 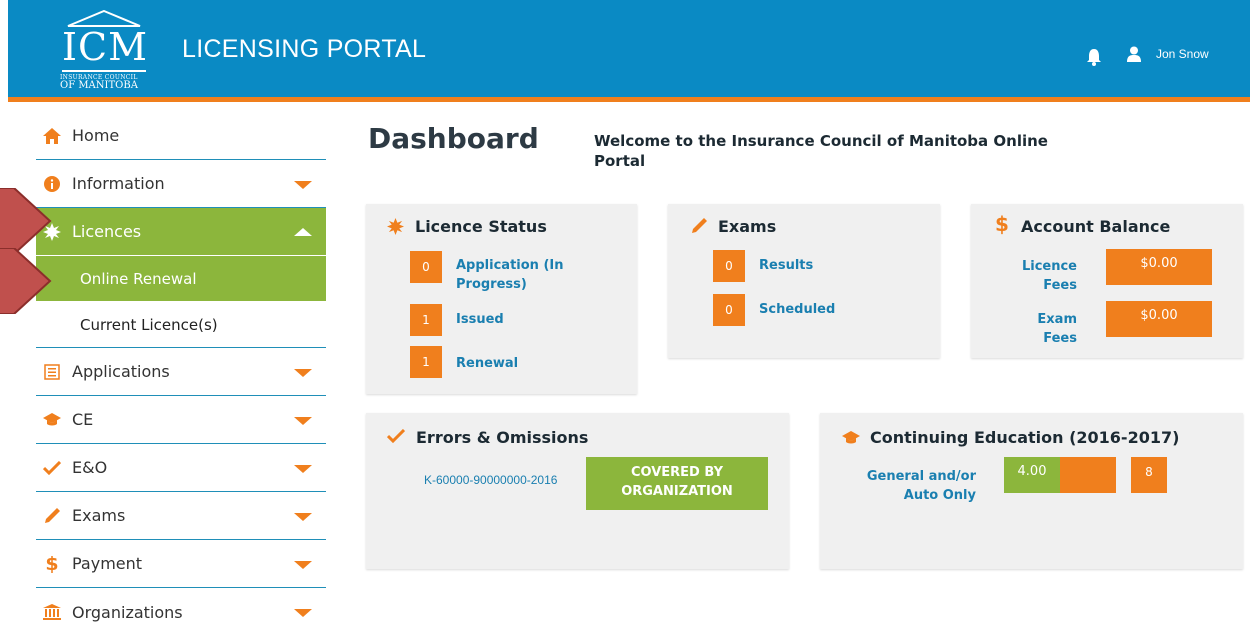 What do you see at coordinates (181, 564) in the screenshot?
I see `sidebar-item-payment: $ Payment` at bounding box center [181, 564].